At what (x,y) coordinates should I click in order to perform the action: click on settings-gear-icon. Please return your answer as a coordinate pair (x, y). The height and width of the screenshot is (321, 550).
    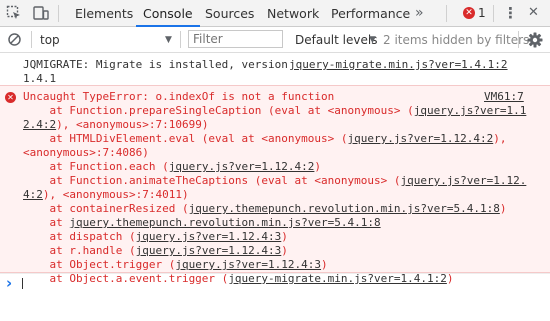
    Looking at the image, I should click on (535, 40).